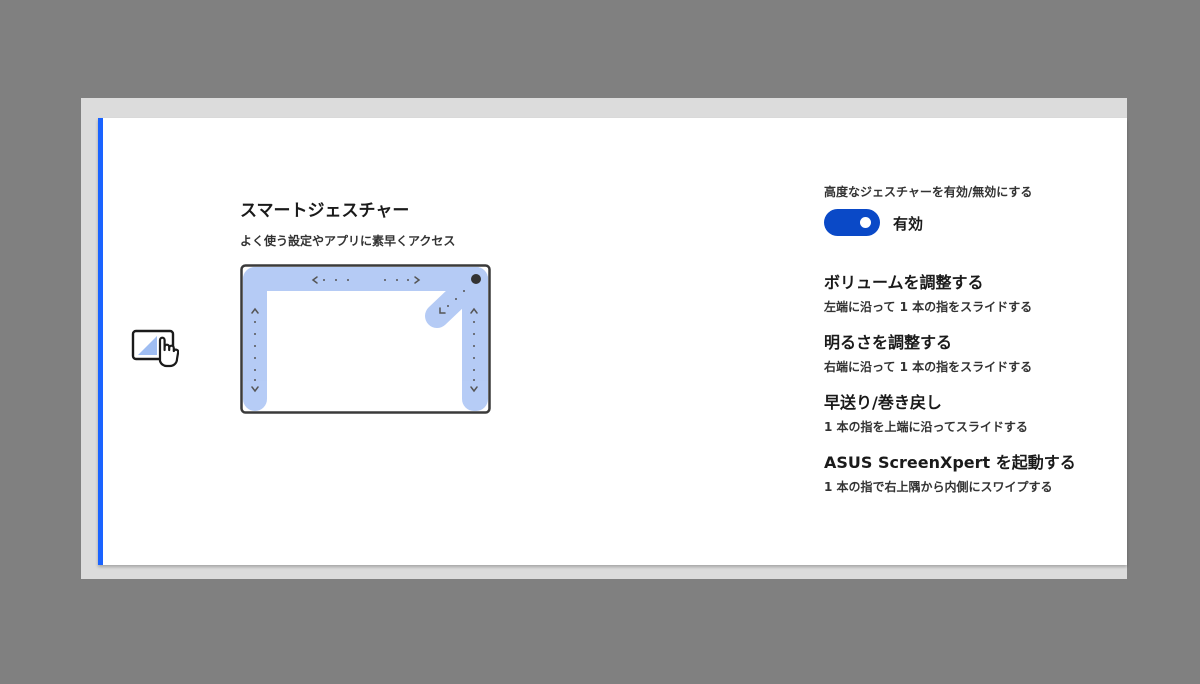  Describe the element at coordinates (928, 192) in the screenshot. I see `advanced-gesture-toggle-label: 高度なジェスチャーを有効/無効にする` at that location.